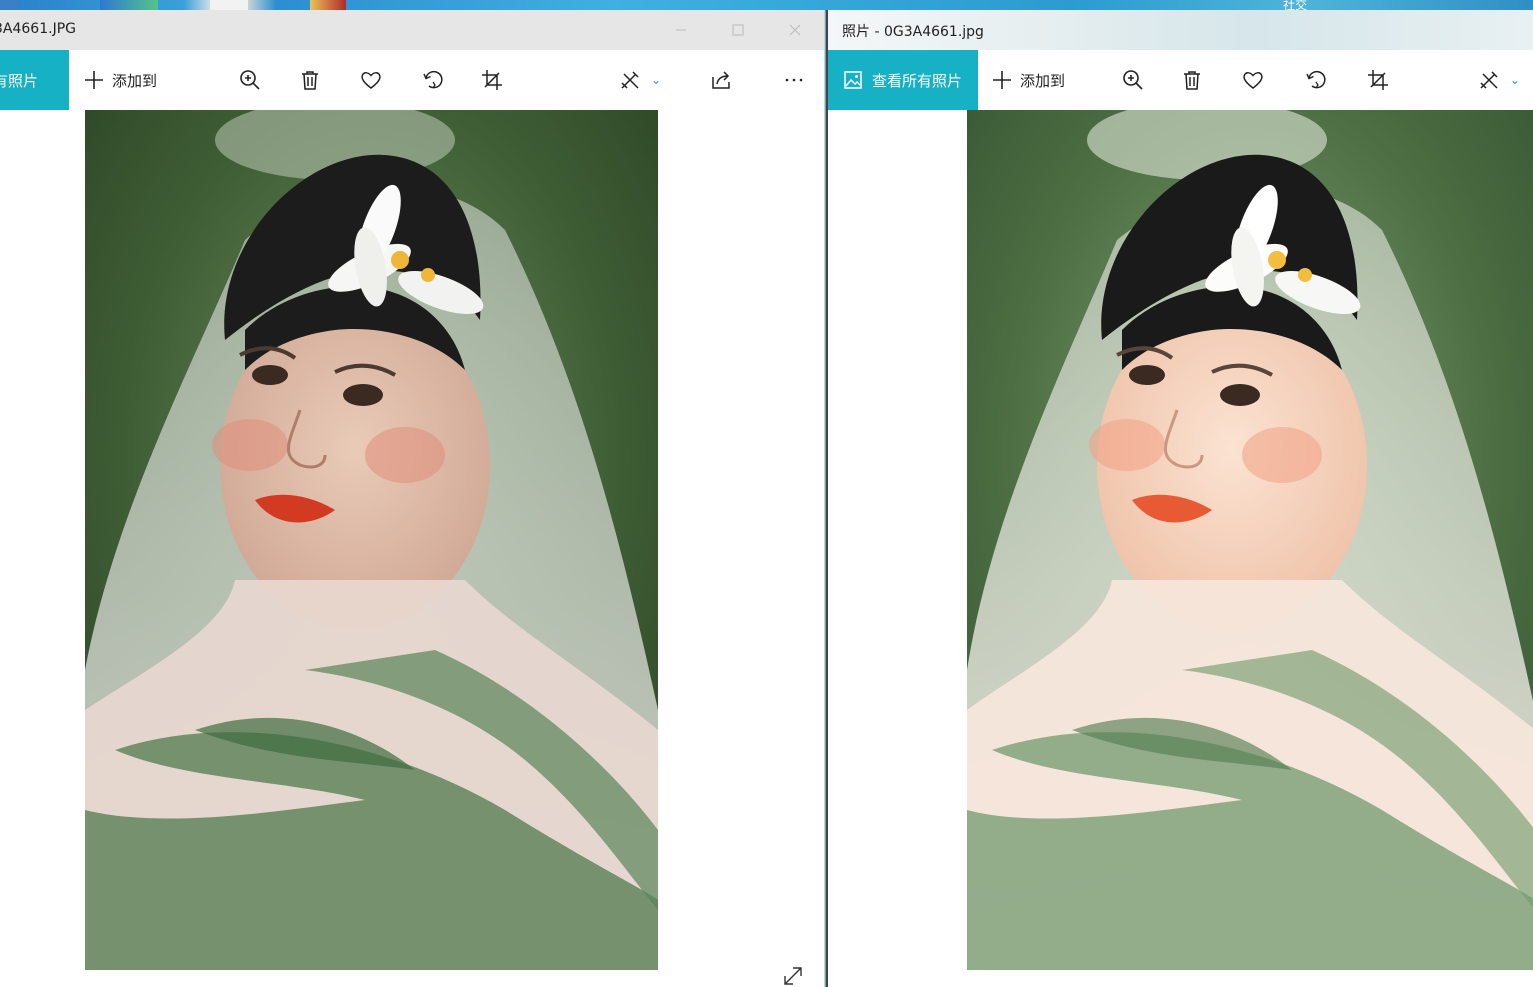  What do you see at coordinates (853, 80) in the screenshot?
I see `photo-icon` at bounding box center [853, 80].